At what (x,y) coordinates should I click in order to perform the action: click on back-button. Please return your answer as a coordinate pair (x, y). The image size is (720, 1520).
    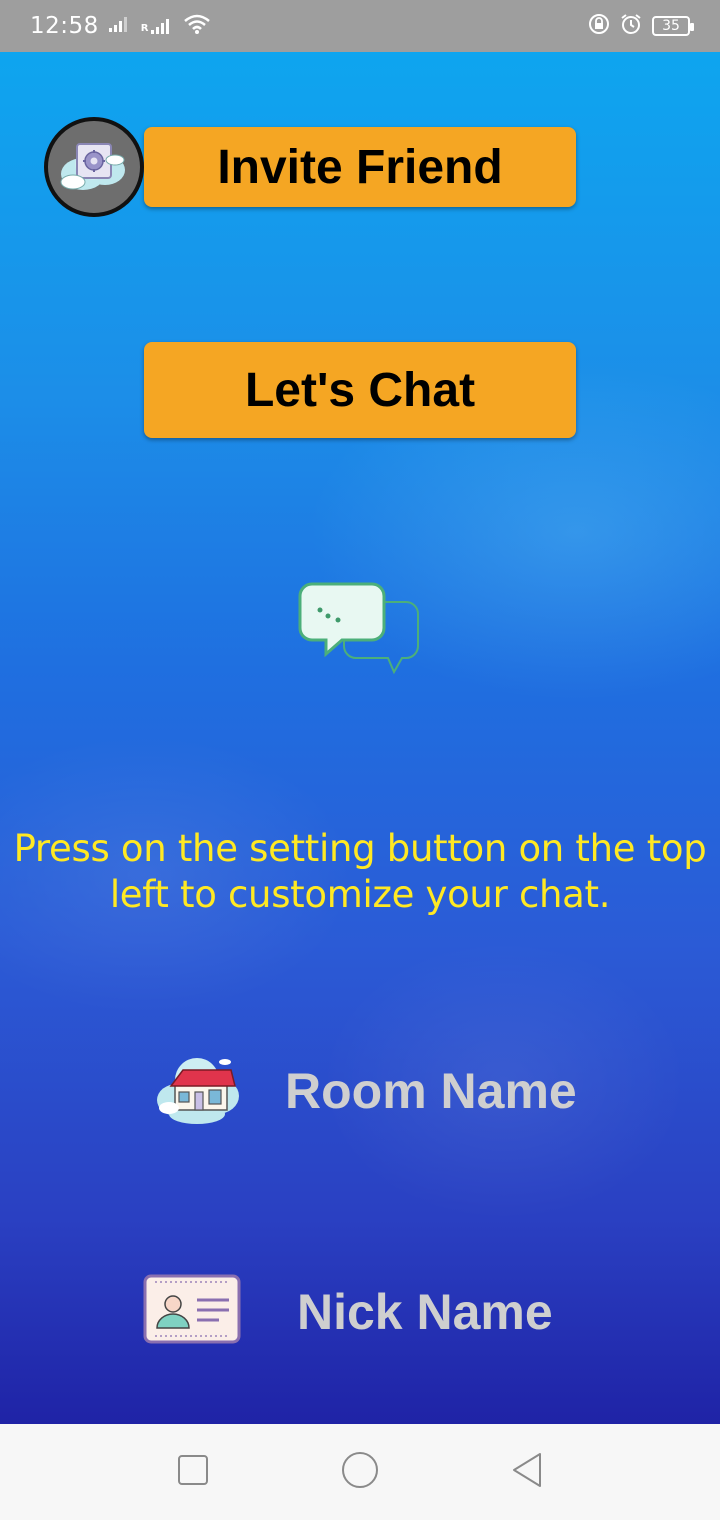
    Looking at the image, I should click on (527, 1472).